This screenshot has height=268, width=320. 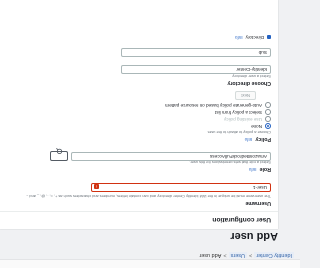 I want to click on username-input: User-1 !, so click(x=181, y=187).